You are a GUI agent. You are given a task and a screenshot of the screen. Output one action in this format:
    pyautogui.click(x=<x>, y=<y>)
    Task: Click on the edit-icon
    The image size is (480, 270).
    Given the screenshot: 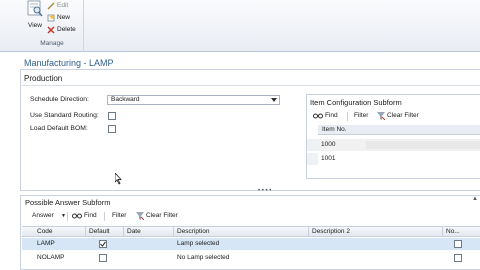 What is the action you would take?
    pyautogui.click(x=51, y=6)
    